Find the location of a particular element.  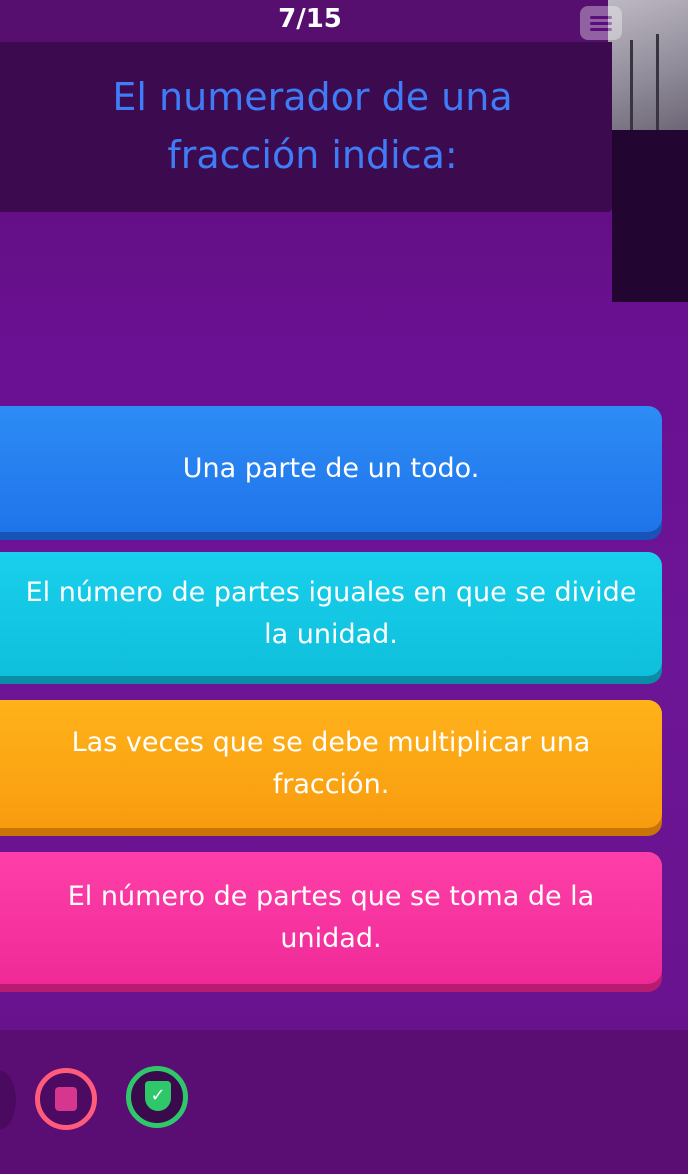

answer-option-label: Una parte de un todo. is located at coordinates (331, 468).